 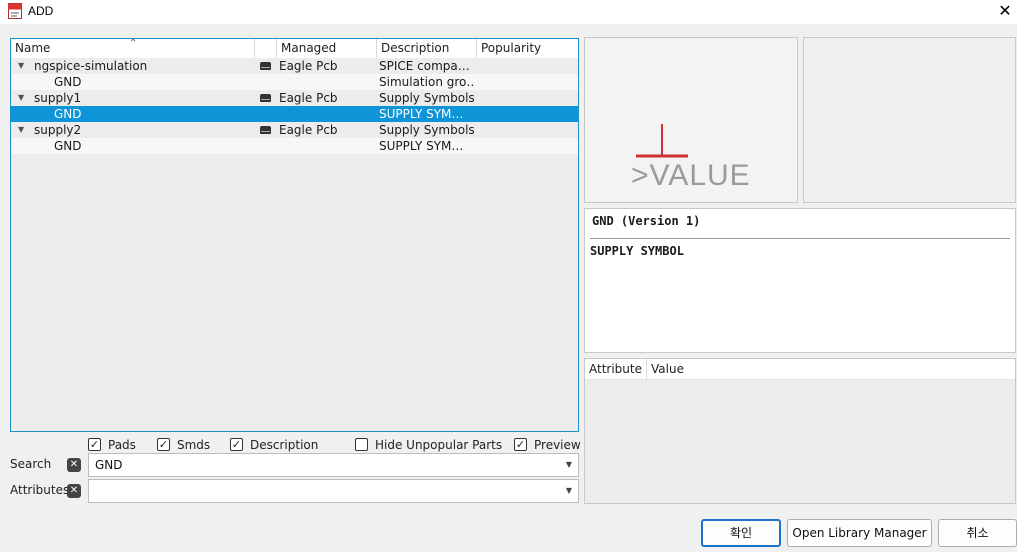 What do you see at coordinates (58, 130) in the screenshot?
I see `tree-row-name: supply2` at bounding box center [58, 130].